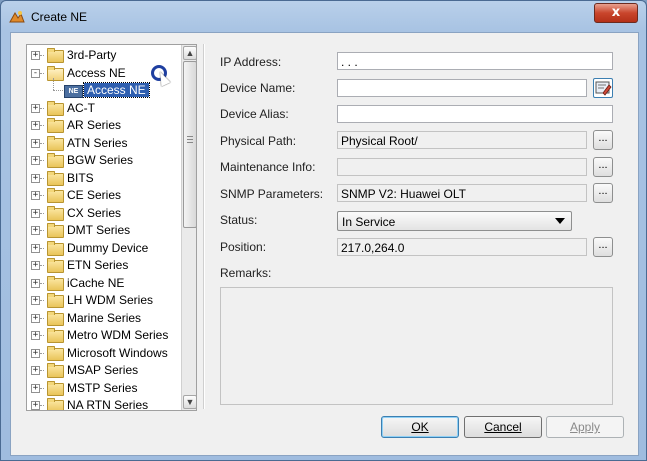 The image size is (647, 461). Describe the element at coordinates (104, 160) in the screenshot. I see `tree-item: + BGW Series` at that location.